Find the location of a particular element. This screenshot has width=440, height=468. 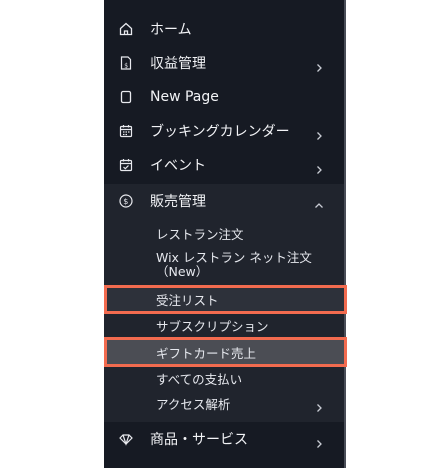

sub-item-label: サブスクリプション is located at coordinates (212, 326).